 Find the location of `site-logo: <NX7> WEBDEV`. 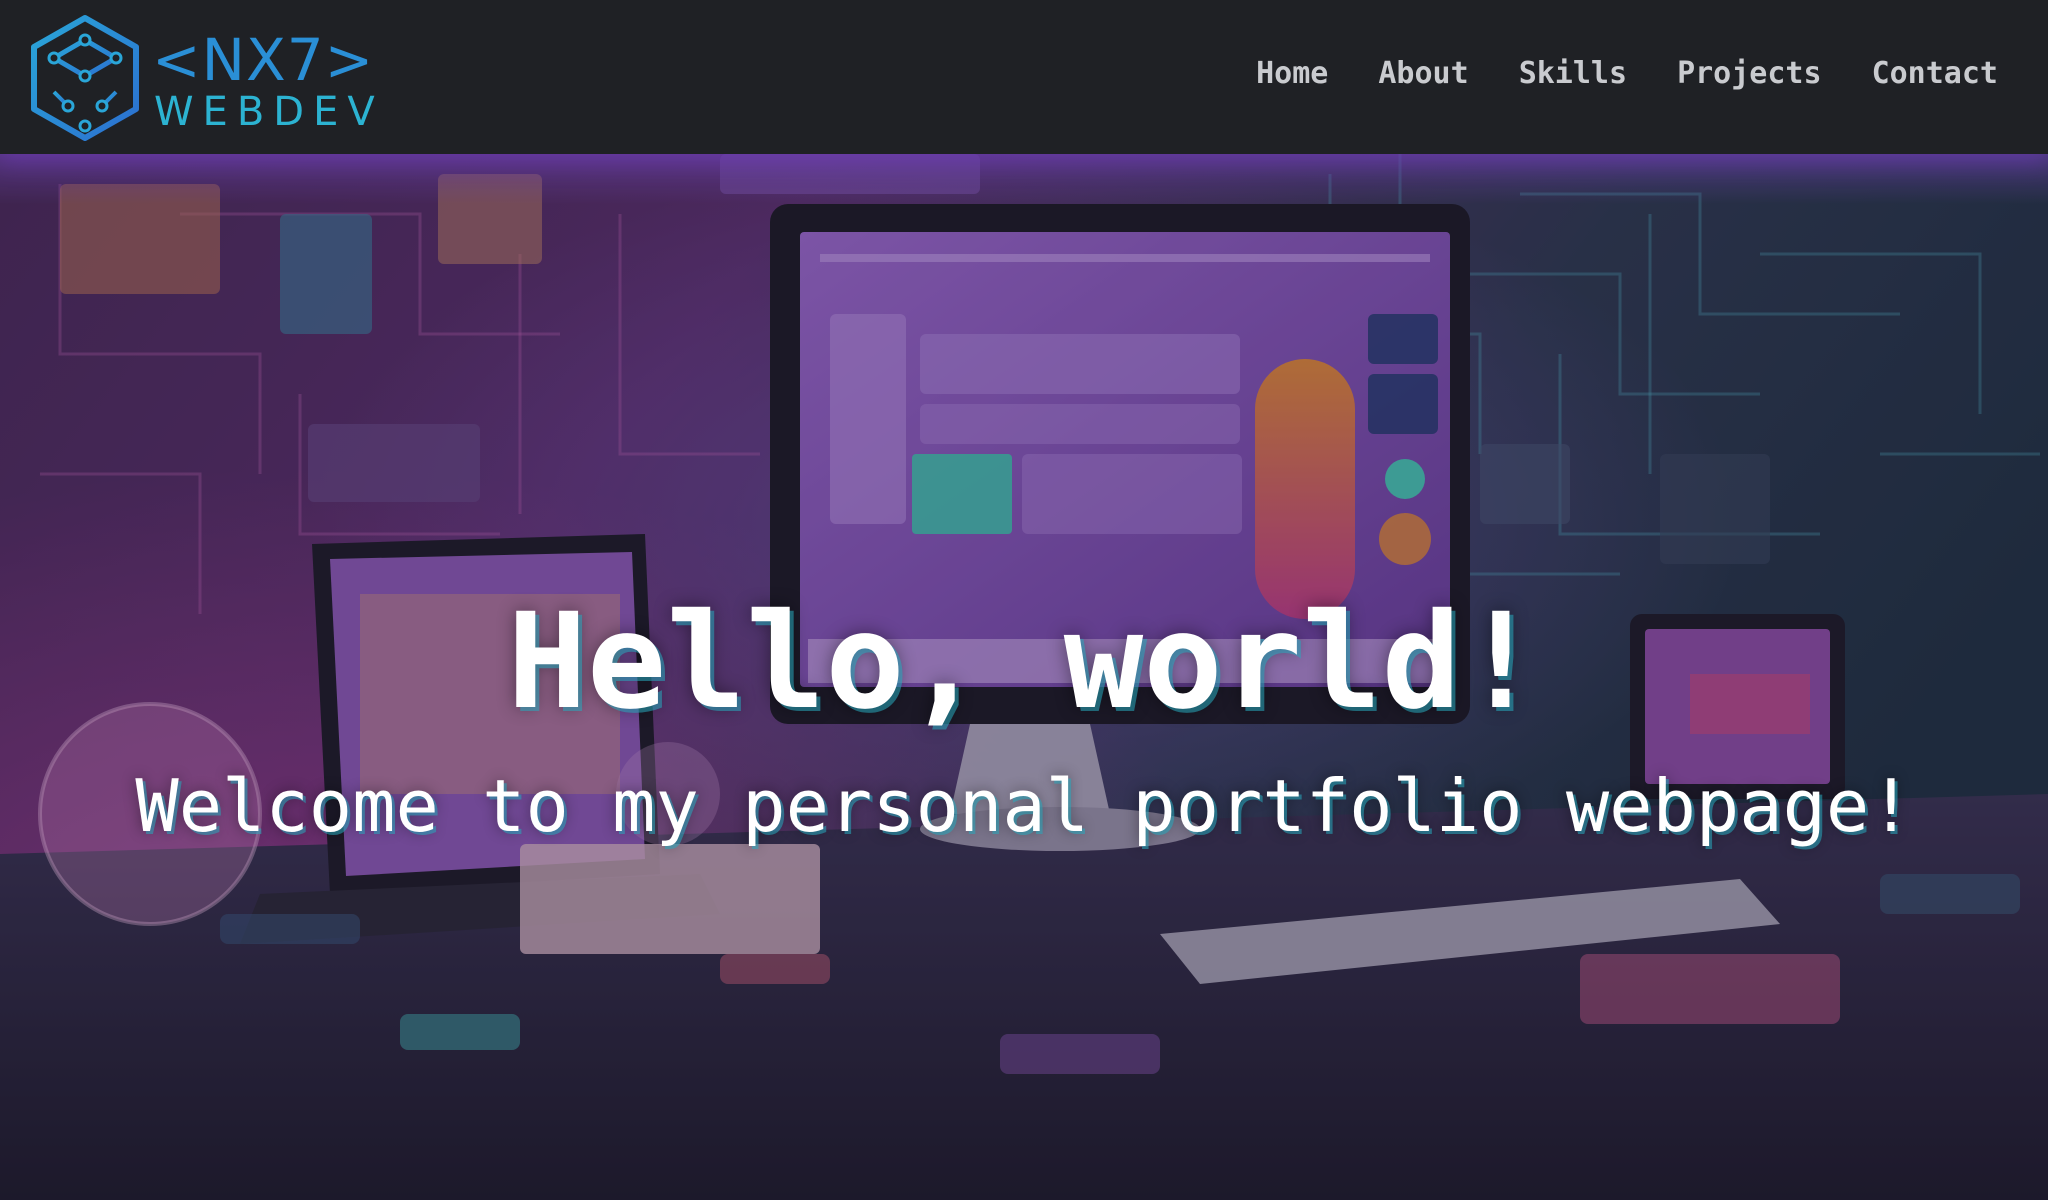

site-logo: <NX7> WEBDEV is located at coordinates (208, 78).